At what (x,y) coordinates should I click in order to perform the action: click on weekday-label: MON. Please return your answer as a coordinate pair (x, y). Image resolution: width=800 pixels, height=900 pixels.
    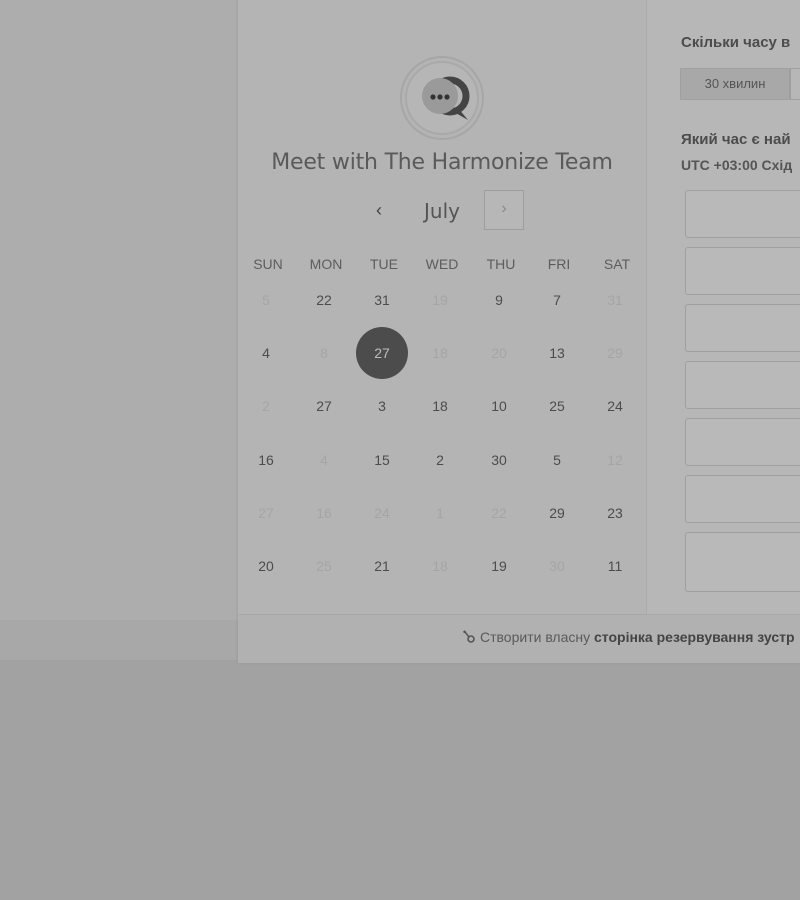
    Looking at the image, I should click on (326, 264).